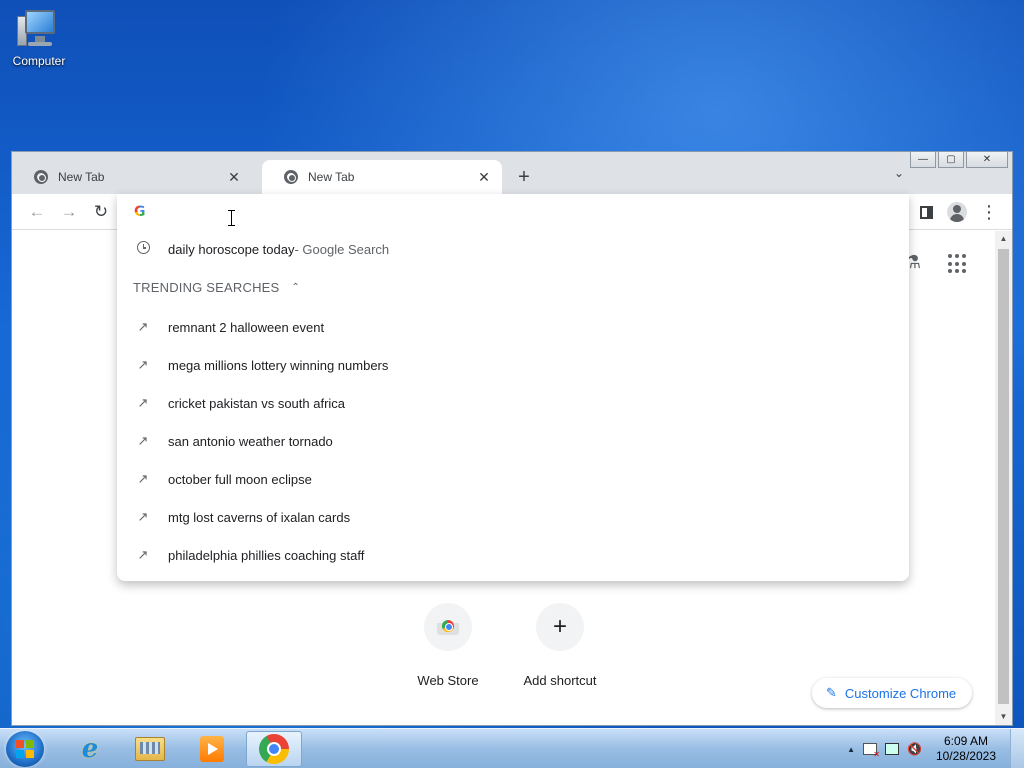 This screenshot has height=768, width=1024. I want to click on trending-text: philadelphia phillies coaching staff, so click(266, 555).